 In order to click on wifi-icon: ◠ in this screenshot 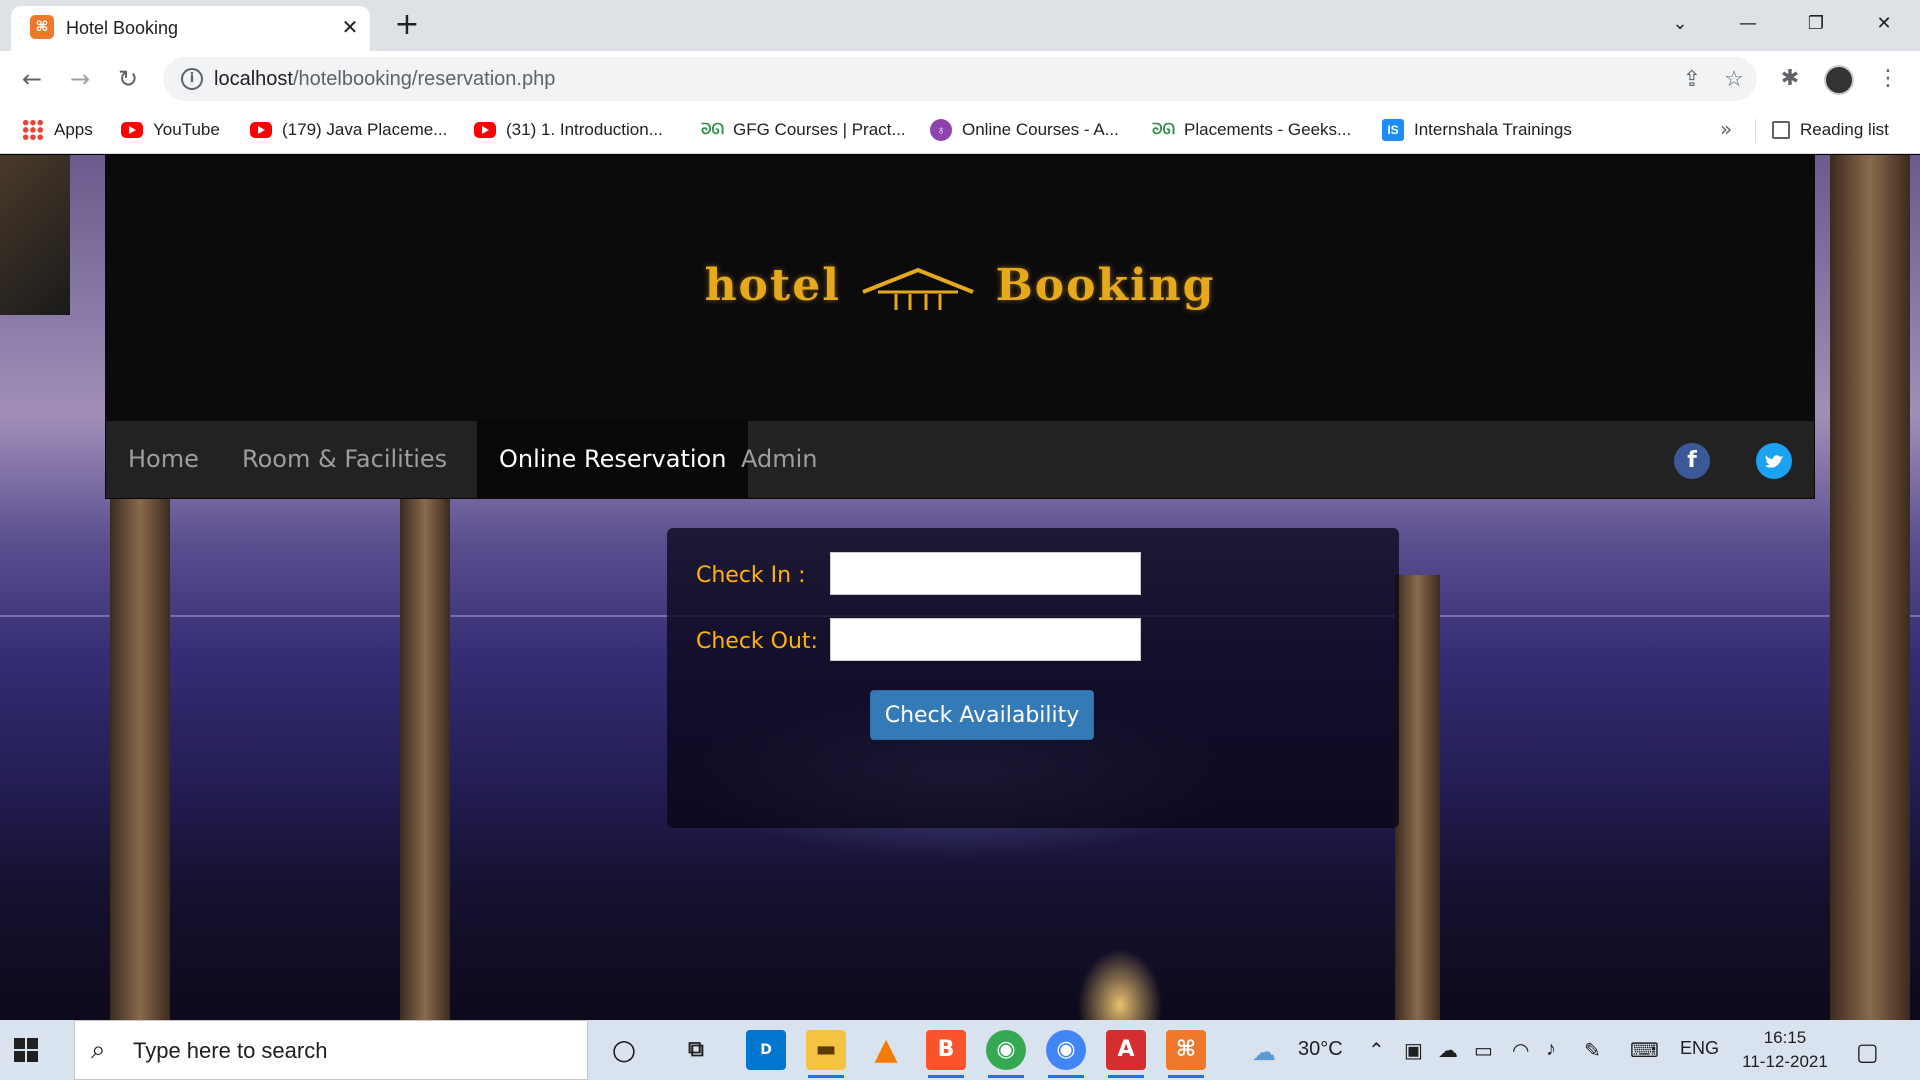, I will do `click(1520, 1050)`.